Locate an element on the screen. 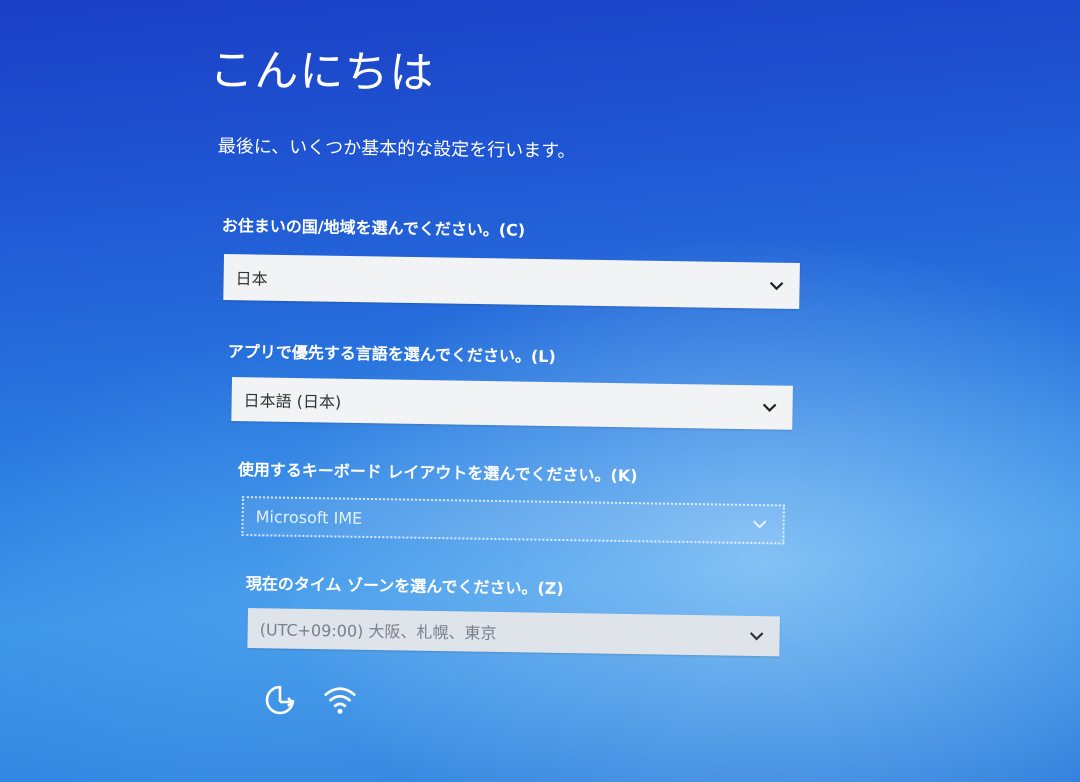 The width and height of the screenshot is (1080, 782). bottom-toolbar is located at coordinates (310, 700).